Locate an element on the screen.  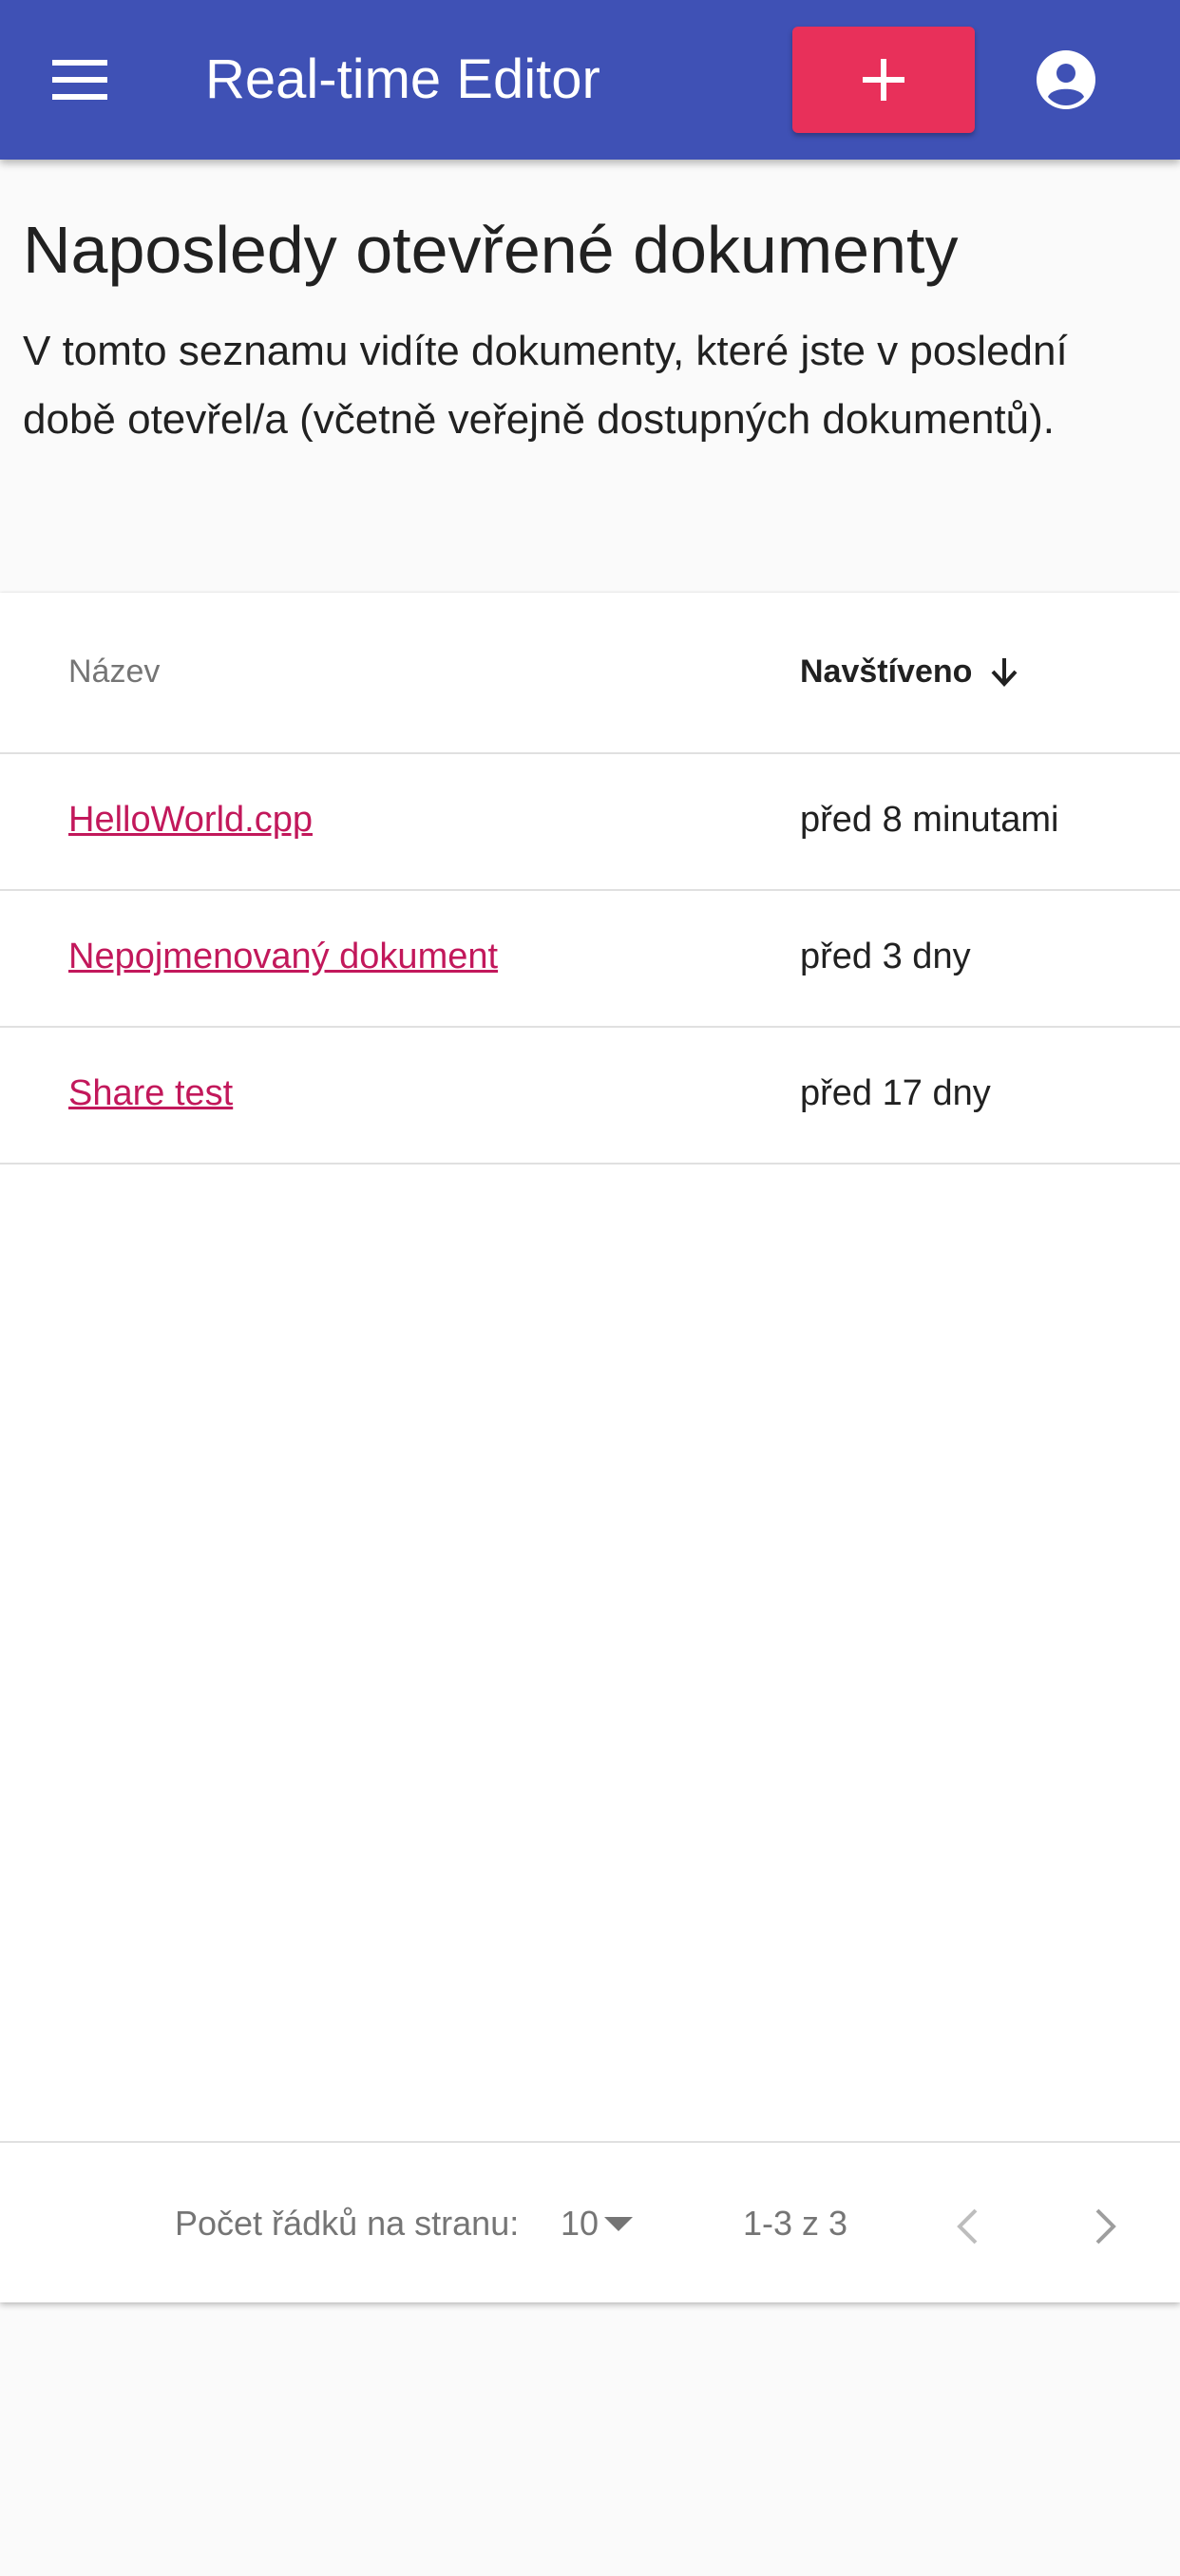
new-document-button is located at coordinates (883, 80).